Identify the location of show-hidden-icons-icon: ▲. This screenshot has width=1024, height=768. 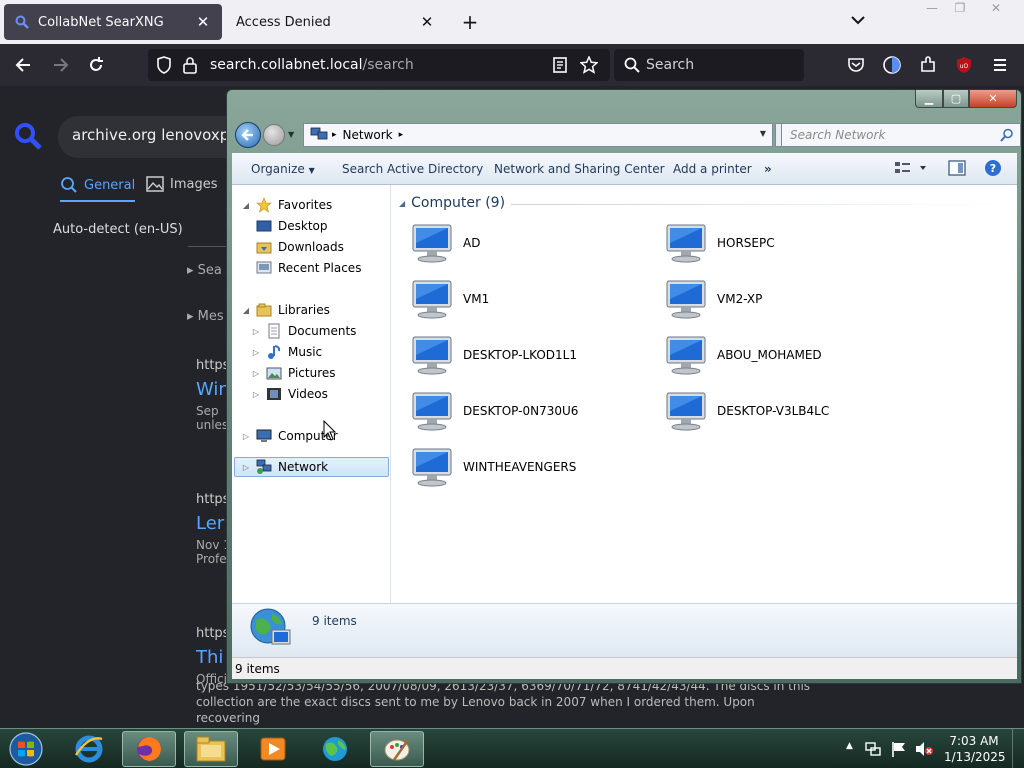
(849, 746).